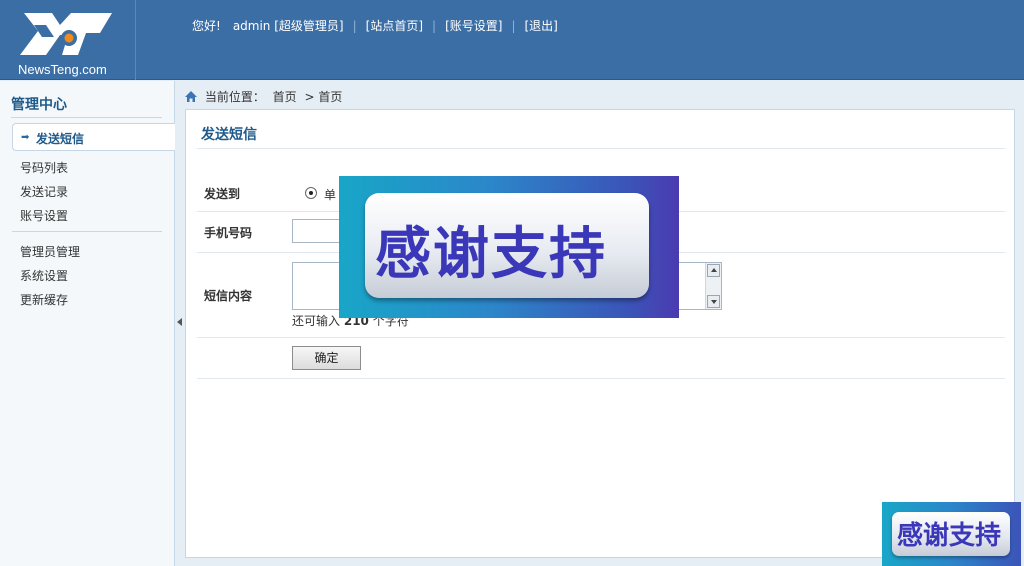 The width and height of the screenshot is (1024, 566). What do you see at coordinates (66, 34) in the screenshot?
I see `newsteng-logo-icon` at bounding box center [66, 34].